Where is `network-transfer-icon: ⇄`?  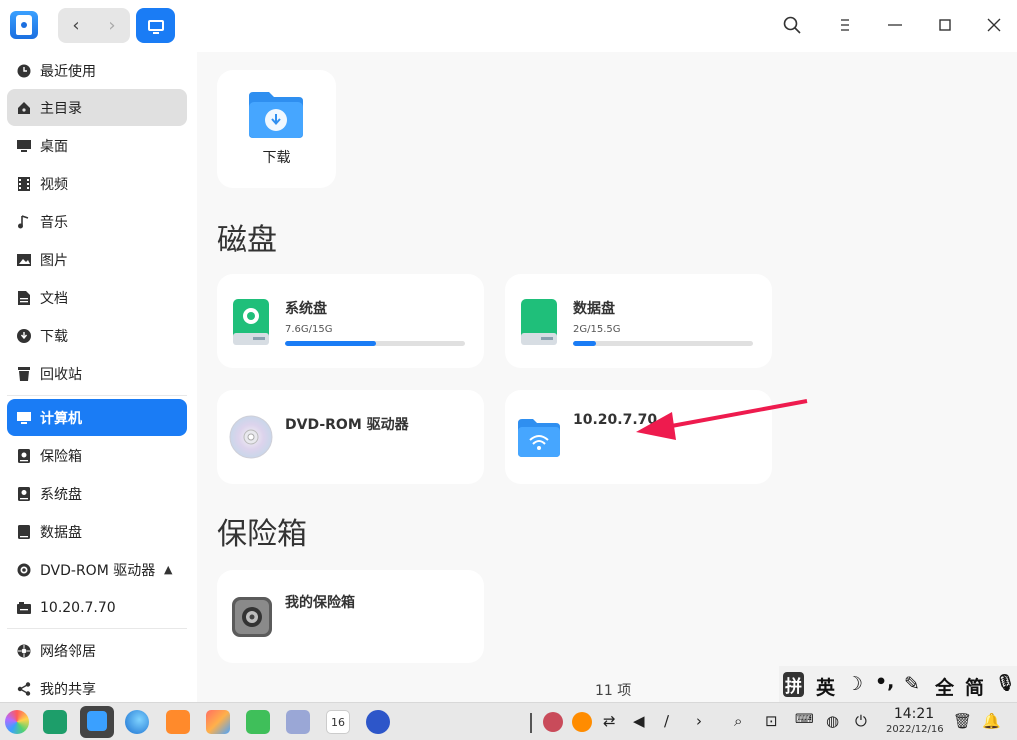 network-transfer-icon: ⇄ is located at coordinates (609, 721).